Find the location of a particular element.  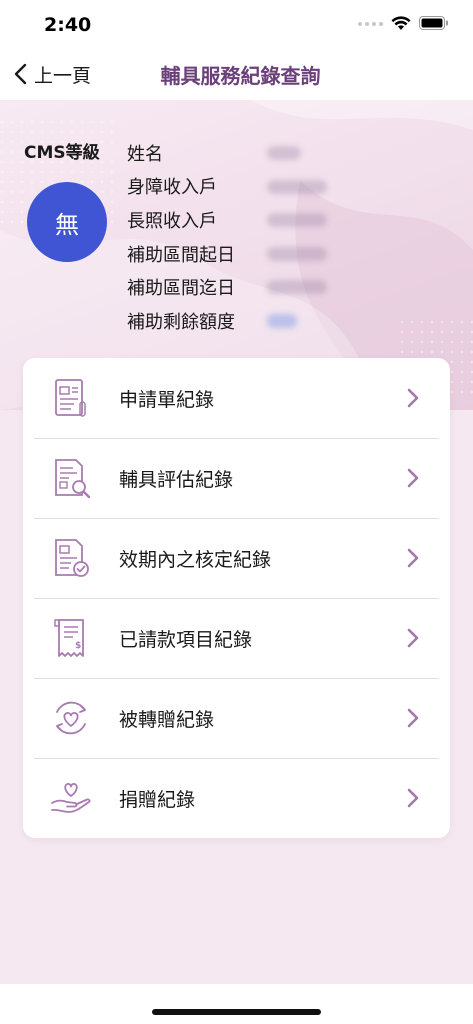

cms-level-label: CMS等級 is located at coordinates (62, 153).